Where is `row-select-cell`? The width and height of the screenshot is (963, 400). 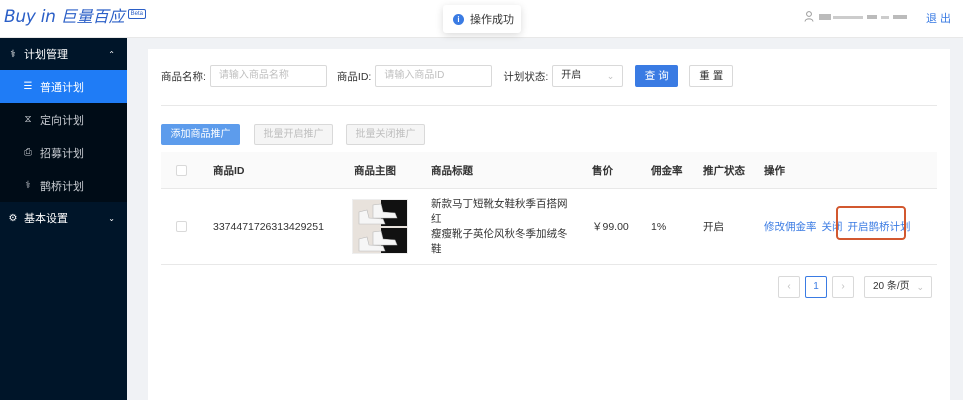 row-select-cell is located at coordinates (181, 226).